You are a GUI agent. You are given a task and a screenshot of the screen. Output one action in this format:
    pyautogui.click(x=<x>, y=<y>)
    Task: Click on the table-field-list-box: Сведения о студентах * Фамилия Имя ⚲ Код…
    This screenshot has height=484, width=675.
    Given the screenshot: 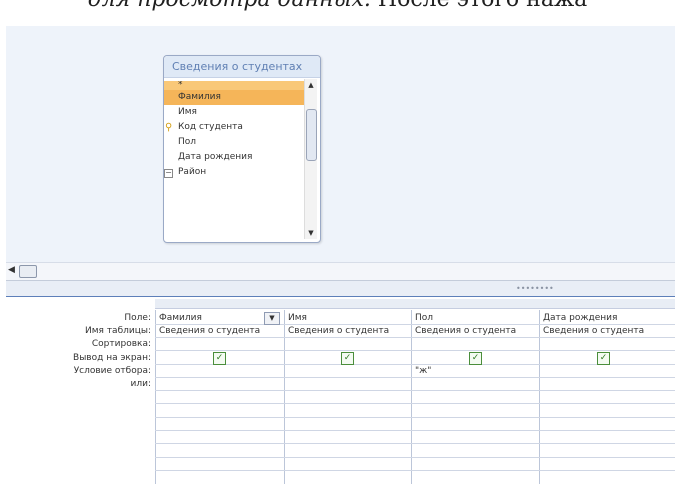 What is the action you would take?
    pyautogui.click(x=242, y=149)
    